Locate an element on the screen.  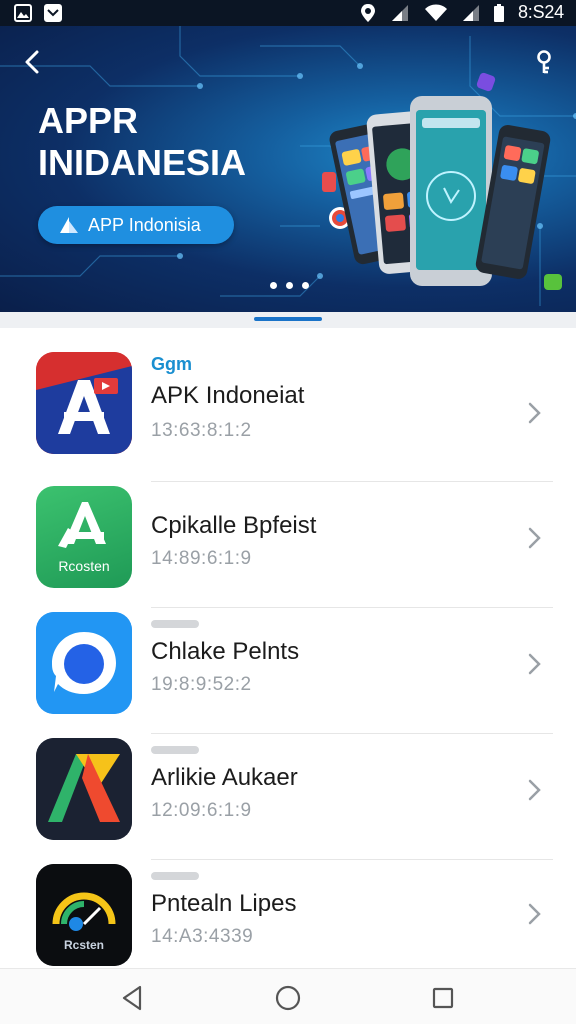
triangle-logo-icon is located at coordinates (84, 789).